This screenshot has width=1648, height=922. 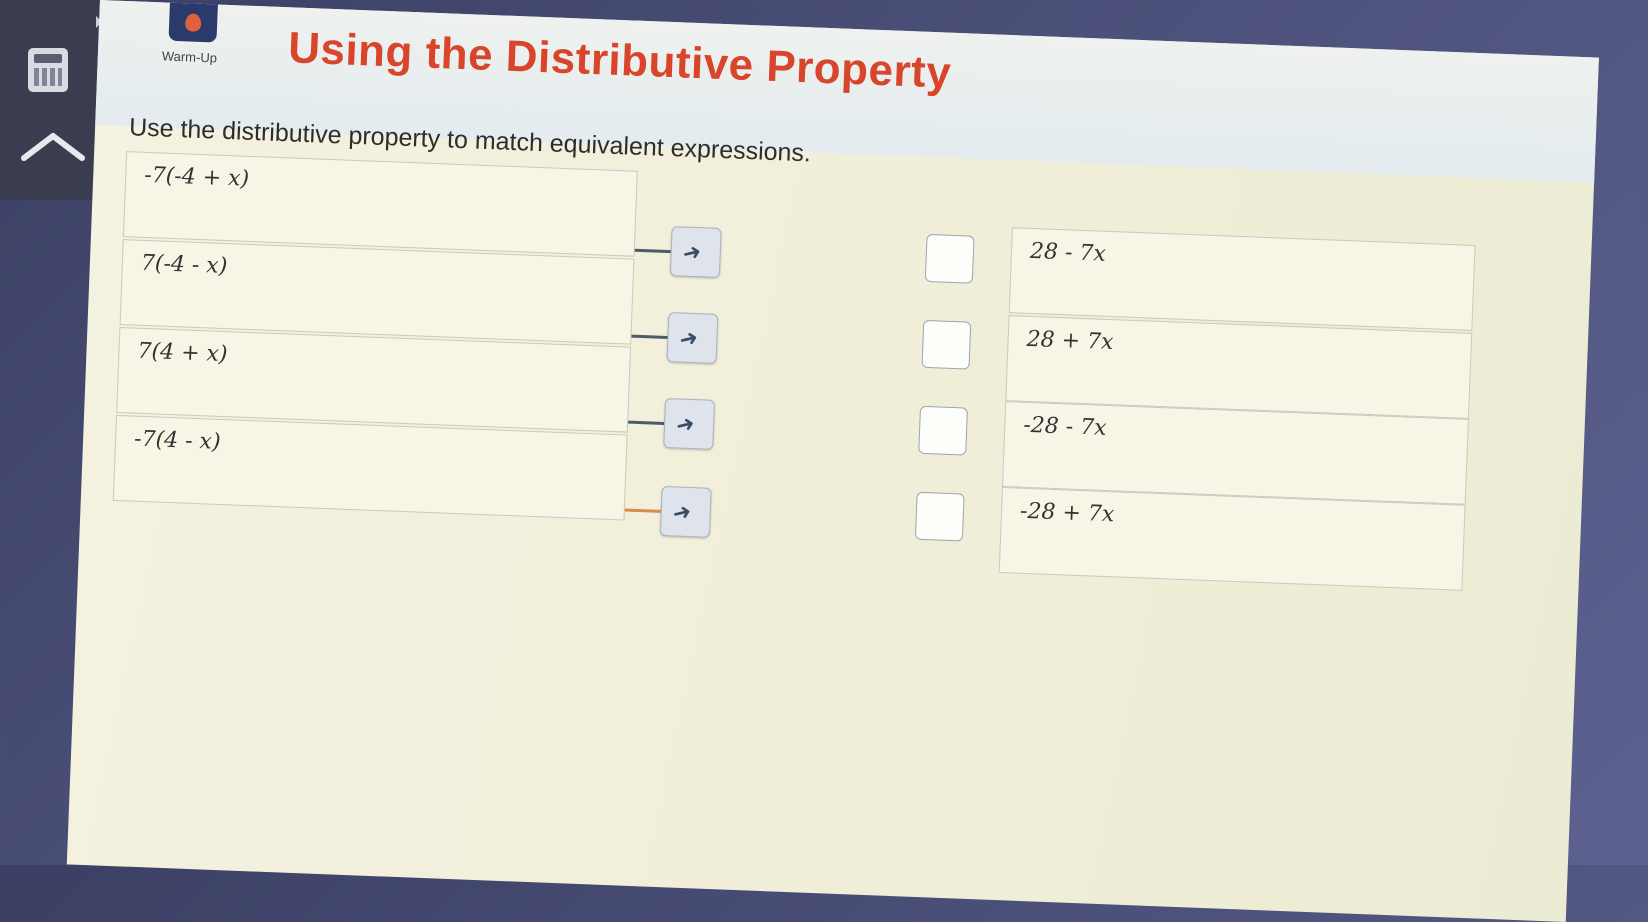 What do you see at coordinates (642, 510) in the screenshot?
I see `connector-line-active` at bounding box center [642, 510].